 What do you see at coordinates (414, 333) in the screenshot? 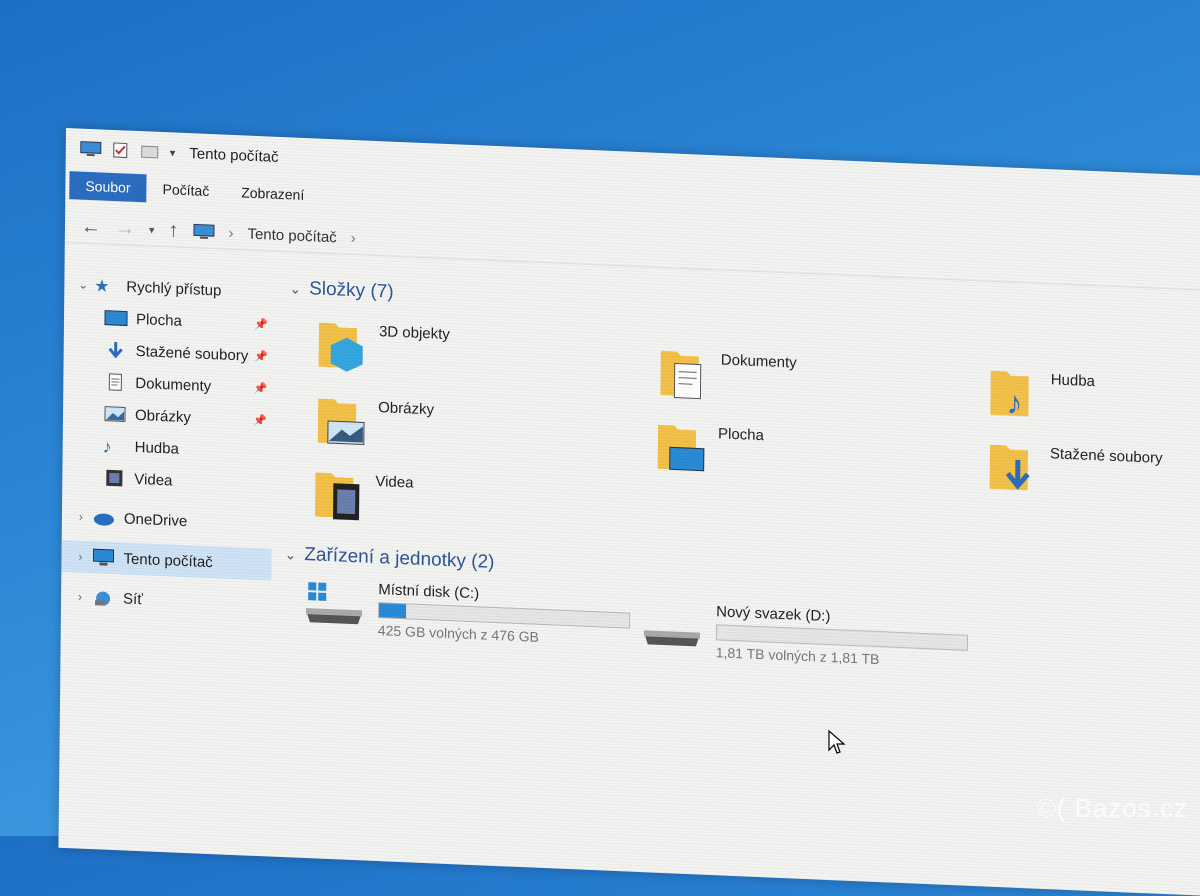
I see `folder-label: 3D objekty` at bounding box center [414, 333].